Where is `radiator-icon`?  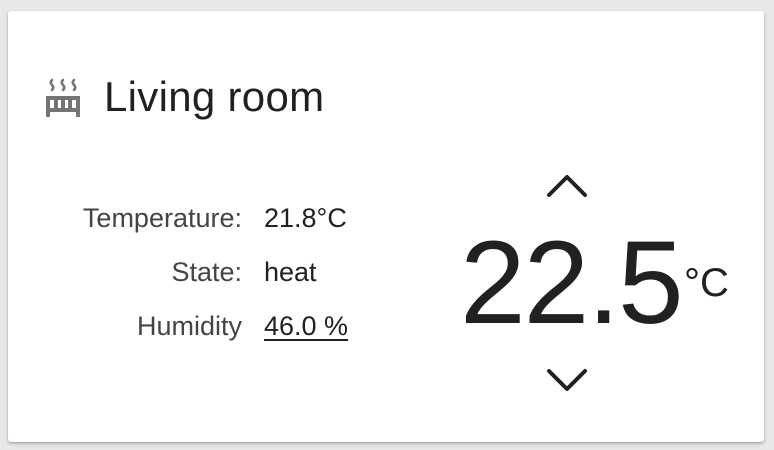 radiator-icon is located at coordinates (63, 97).